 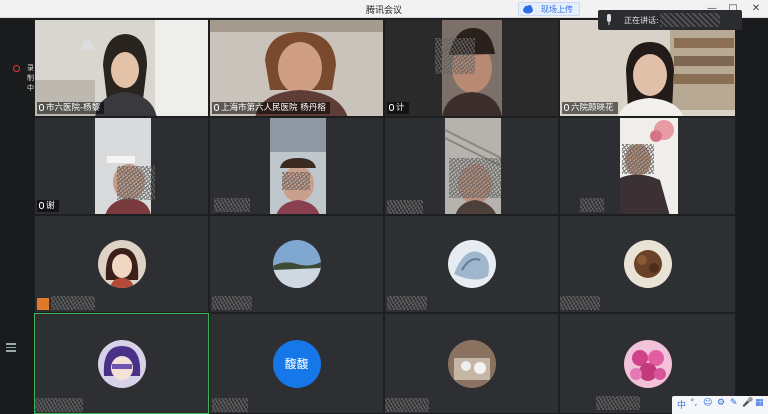 I want to click on settings-icon: ⚙, so click(x=721, y=403).